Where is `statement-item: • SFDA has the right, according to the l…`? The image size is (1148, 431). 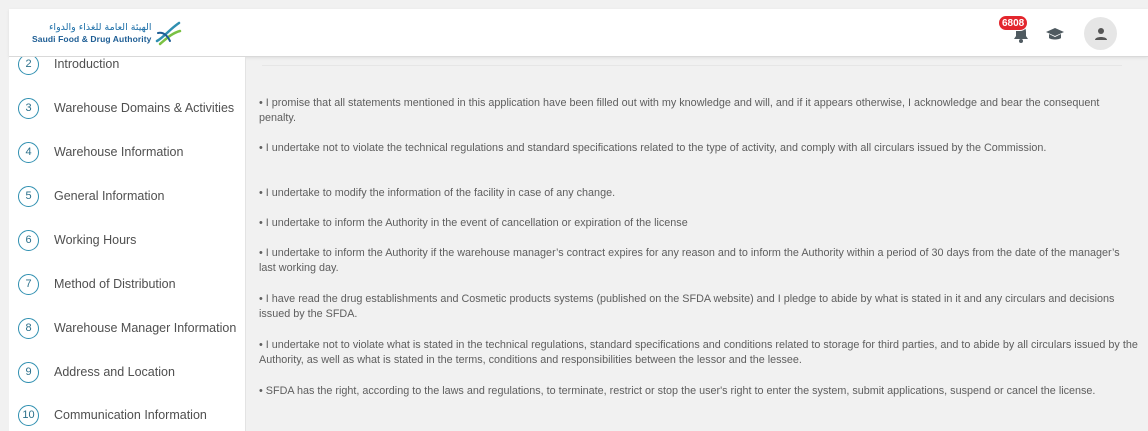
statement-item: • SFDA has the right, according to the l… is located at coordinates (677, 391).